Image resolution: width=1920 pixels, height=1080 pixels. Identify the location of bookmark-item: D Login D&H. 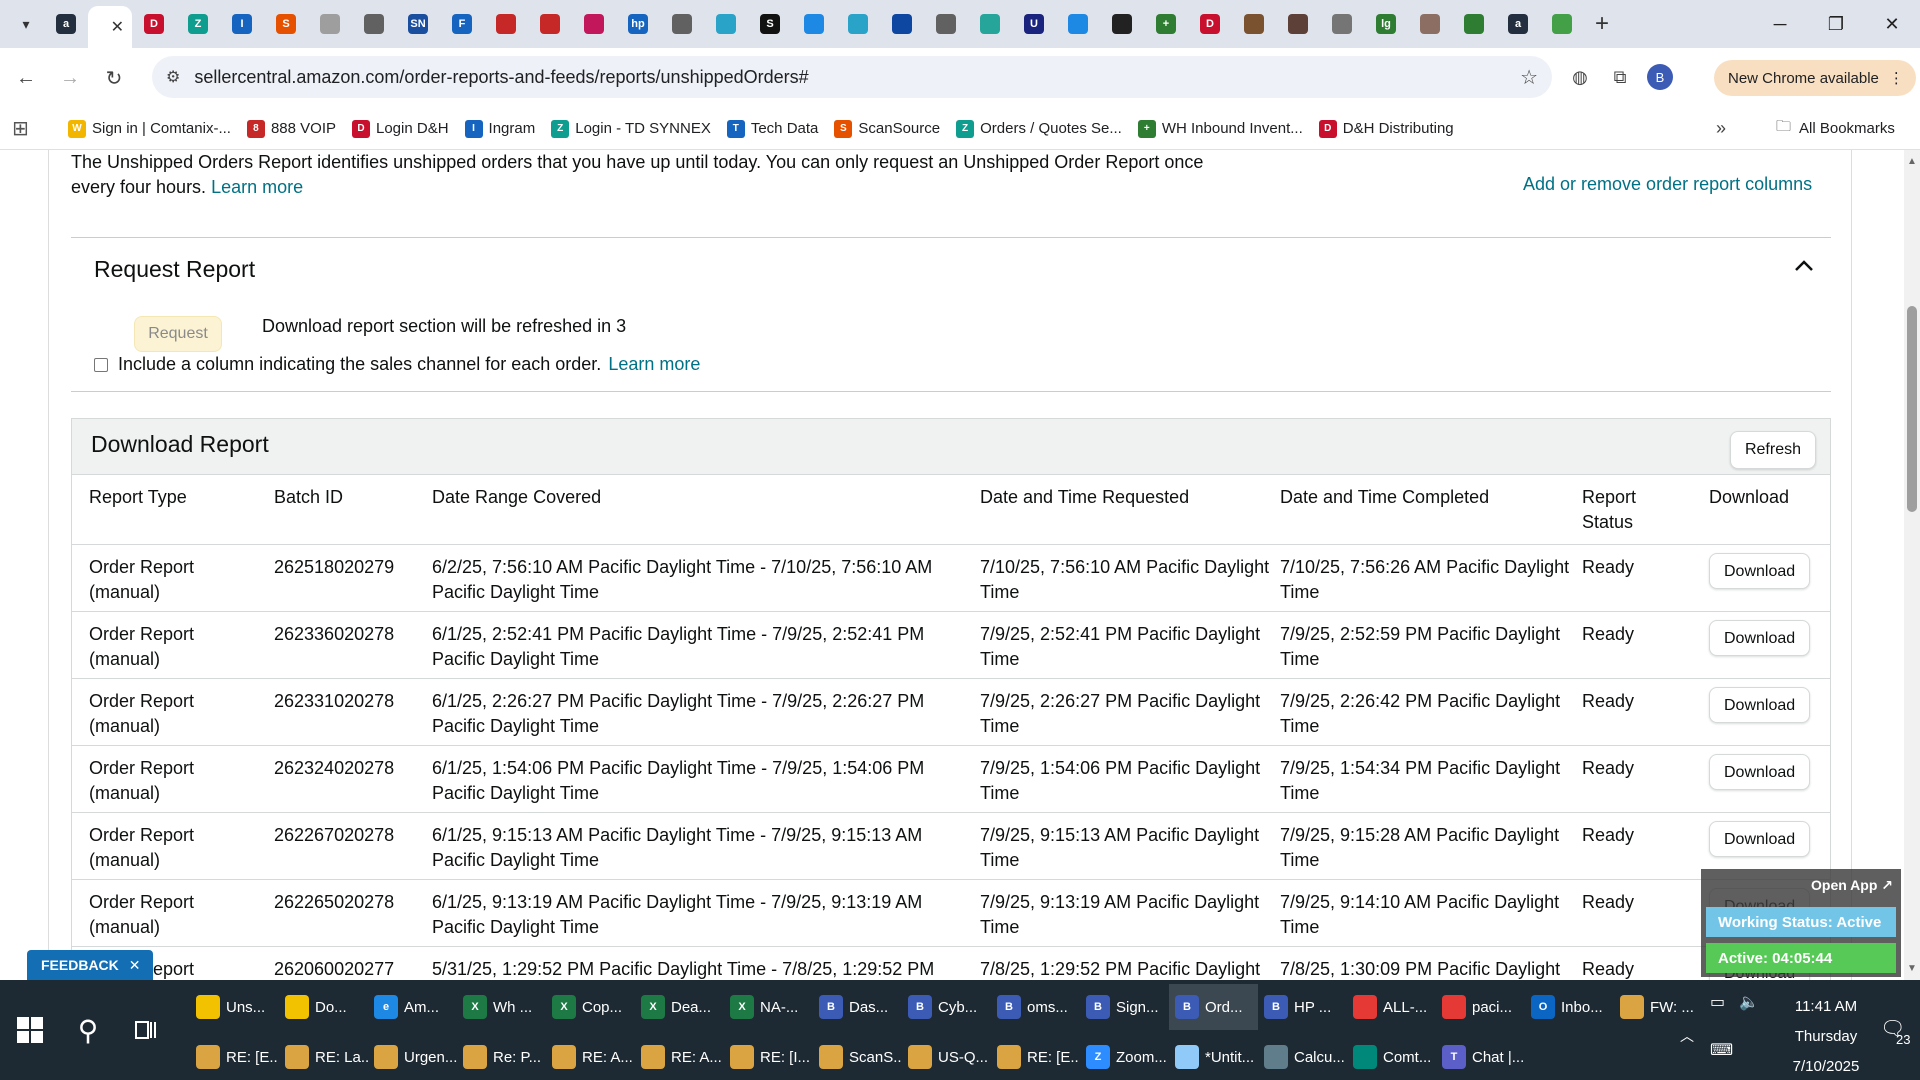
(400, 128).